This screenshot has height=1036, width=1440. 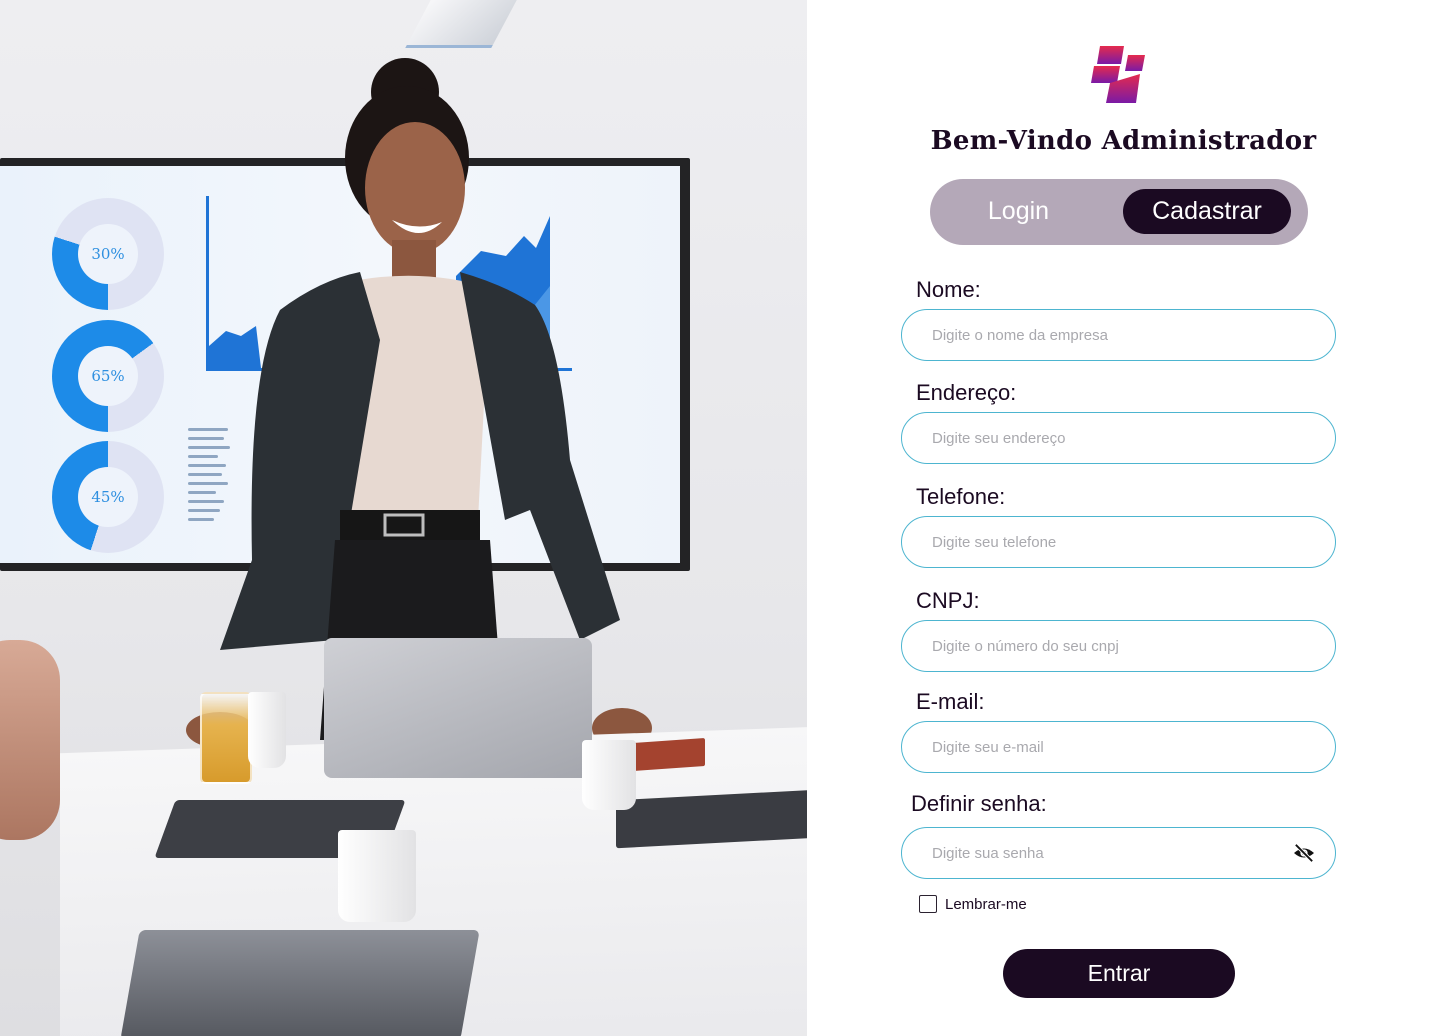 I want to click on telefone-field-wrapper, so click(x=1118, y=542).